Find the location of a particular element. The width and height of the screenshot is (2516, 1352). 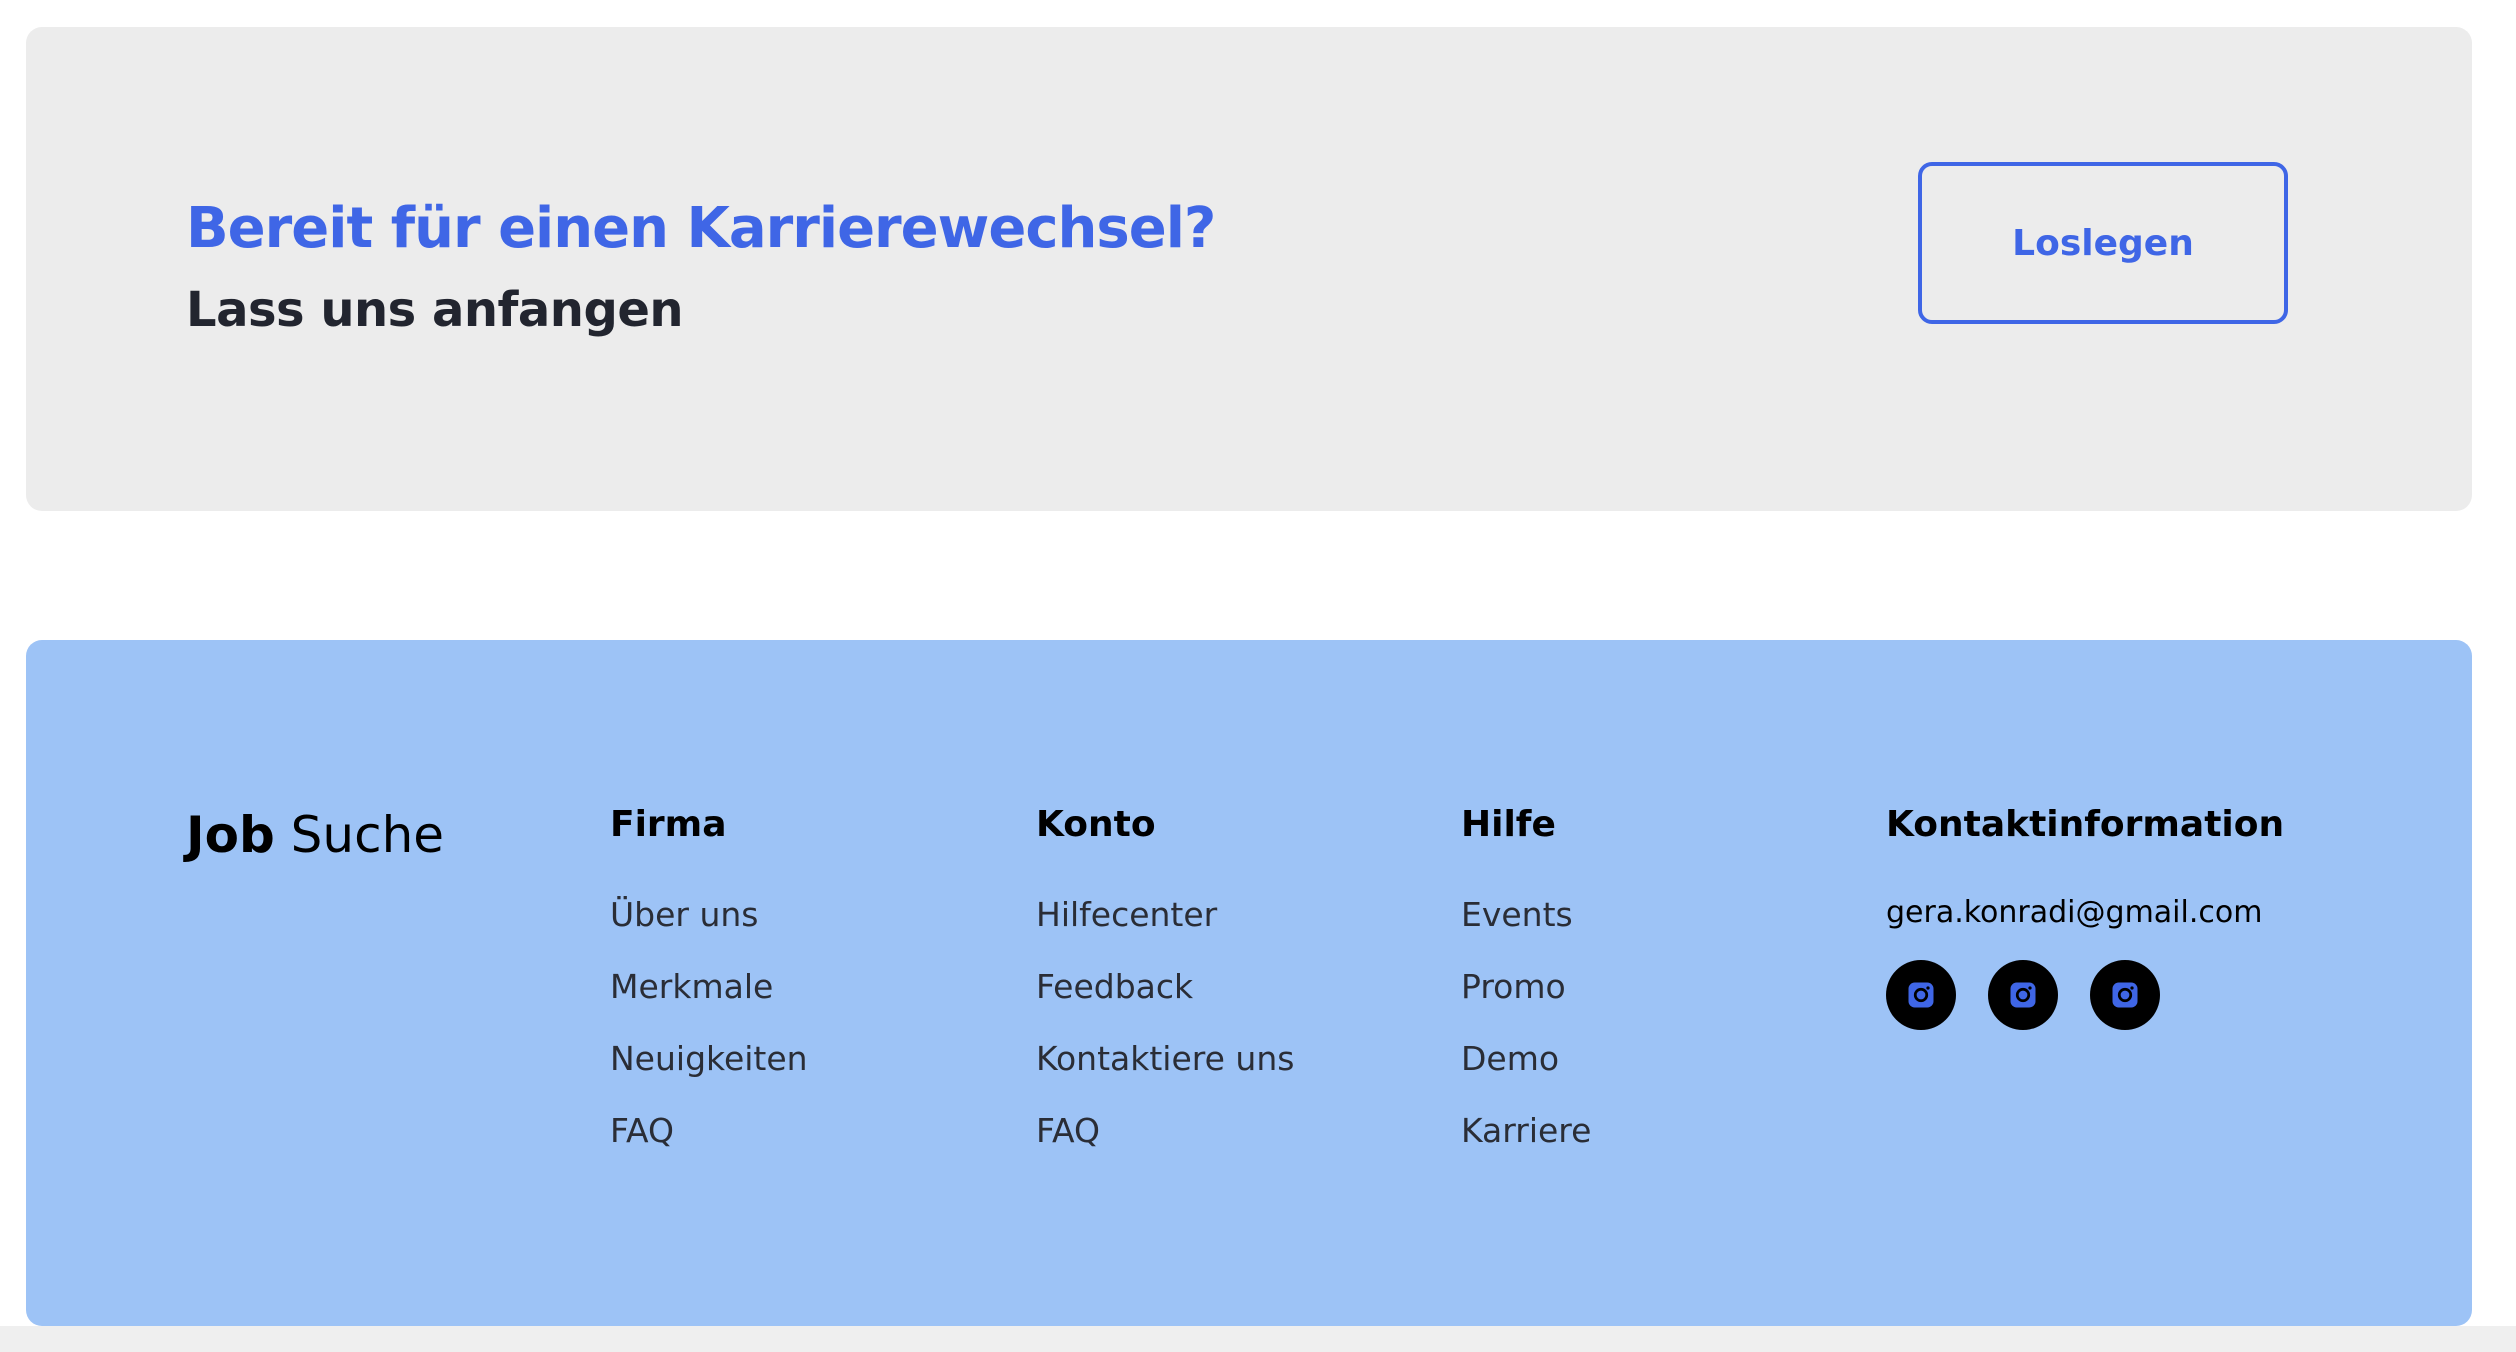

footer-link-feedback: Feedback is located at coordinates (1114, 986).